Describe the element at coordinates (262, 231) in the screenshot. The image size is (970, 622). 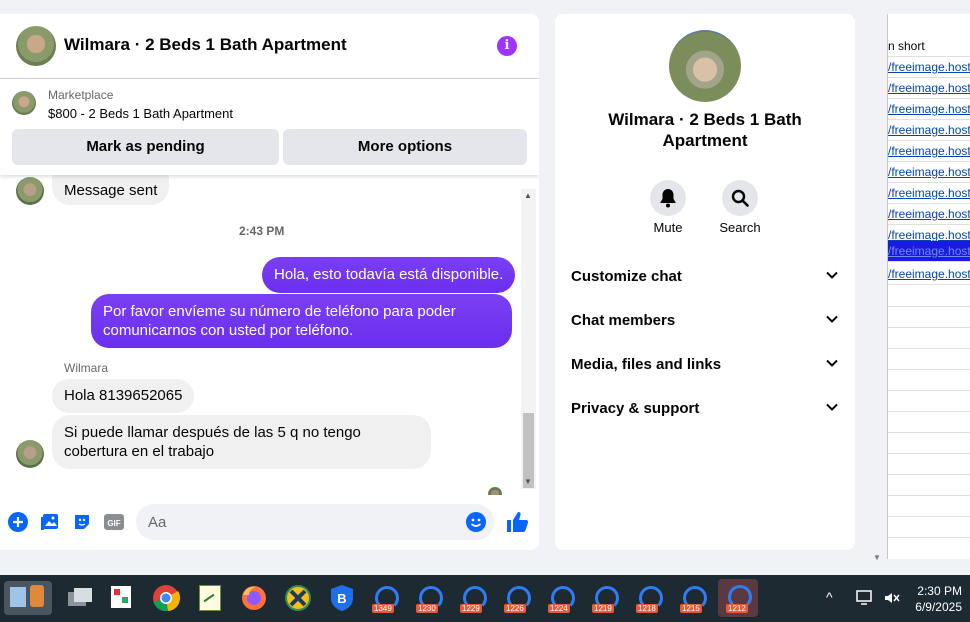
I see `timestamp: 2:43 PM` at that location.